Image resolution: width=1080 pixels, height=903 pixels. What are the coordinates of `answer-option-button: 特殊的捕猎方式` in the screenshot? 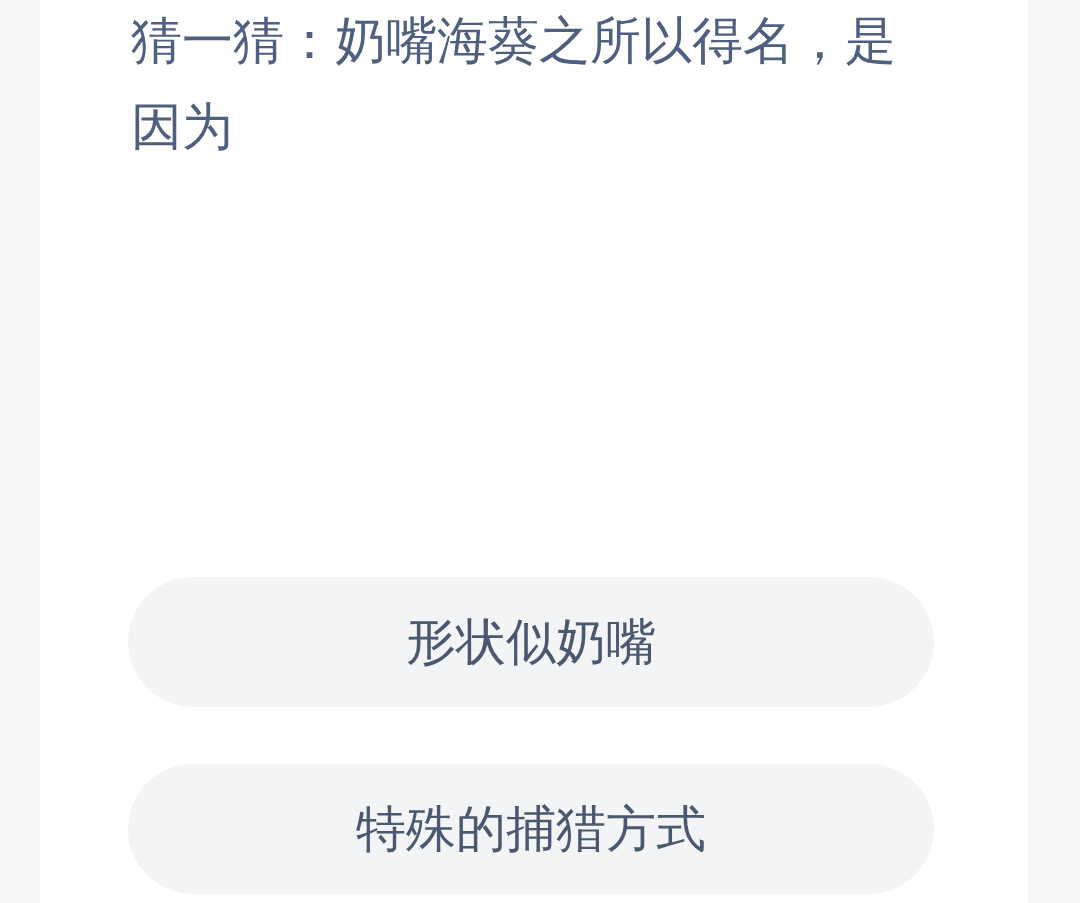 It's located at (531, 829).